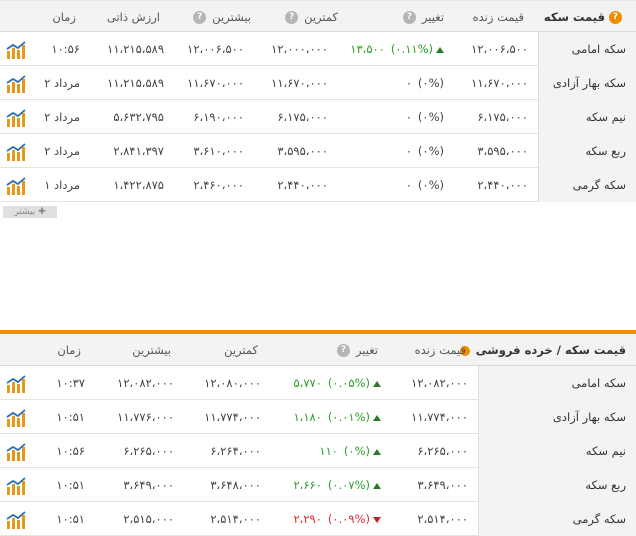  I want to click on high-price: ۱۱،۷۷۶،۰۰۰, so click(145, 417).